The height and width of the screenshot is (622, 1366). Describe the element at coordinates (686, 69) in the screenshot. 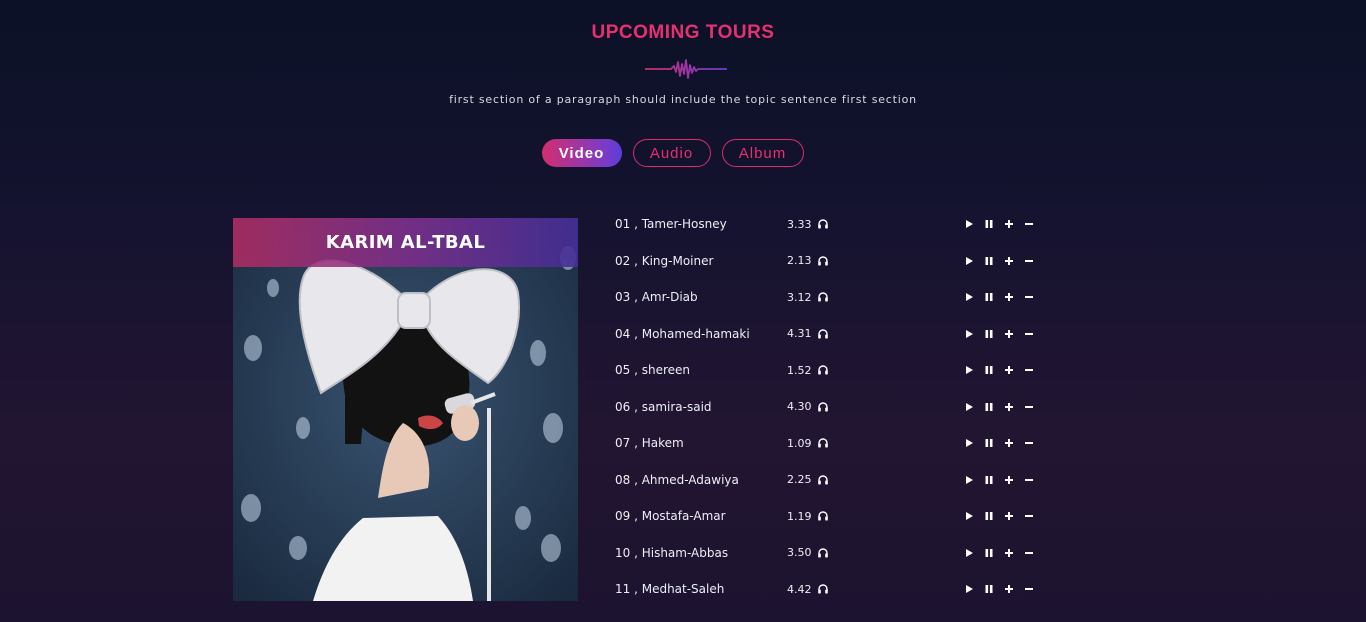

I see `sound-wave-icon` at that location.